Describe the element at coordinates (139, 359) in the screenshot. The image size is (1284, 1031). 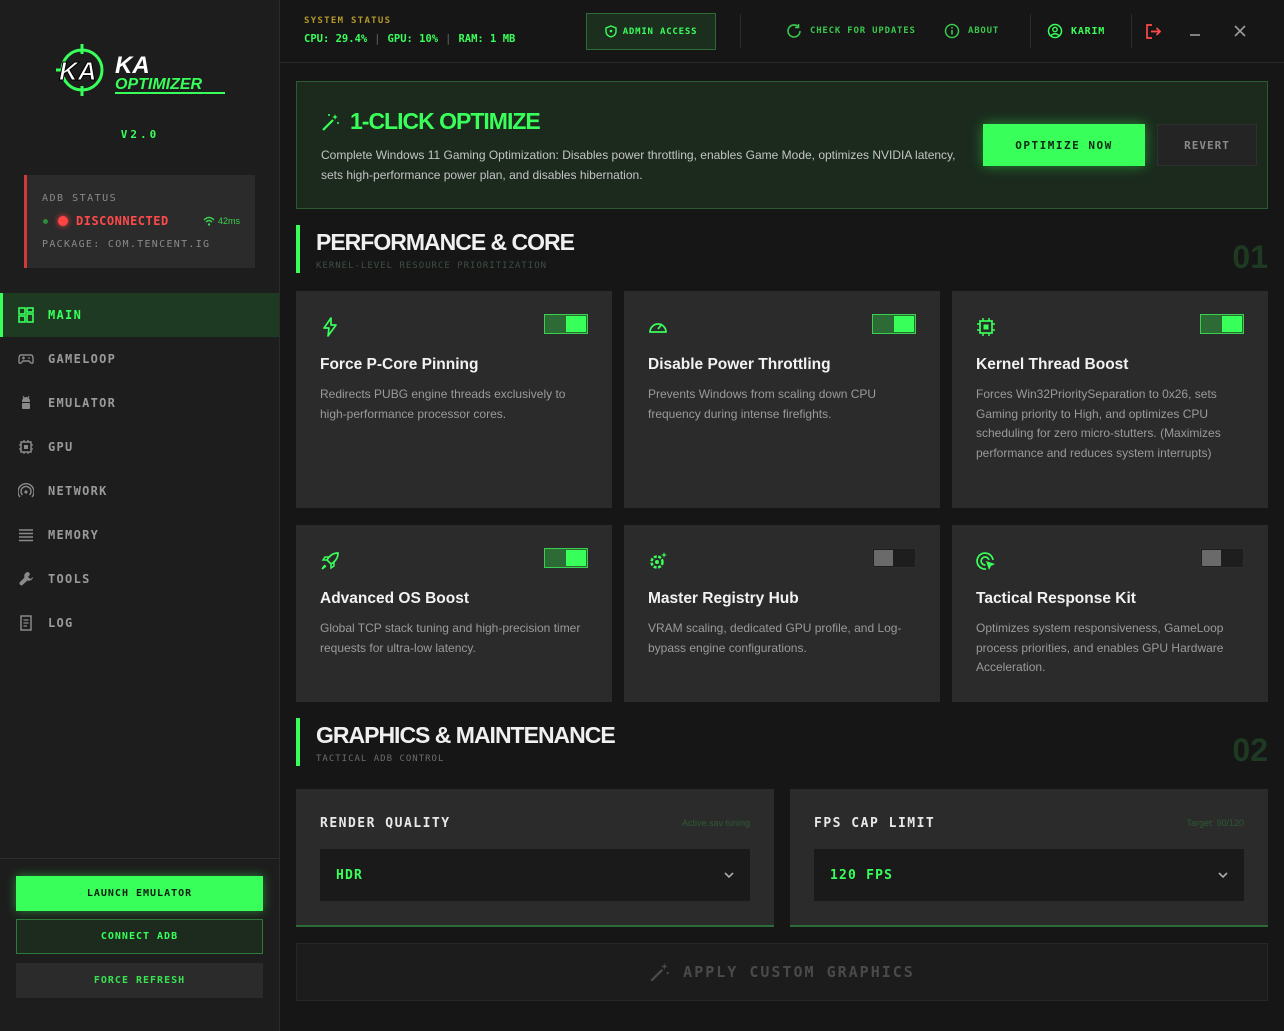
I see `sidebar-item-gameloop: GAMELOOP` at that location.